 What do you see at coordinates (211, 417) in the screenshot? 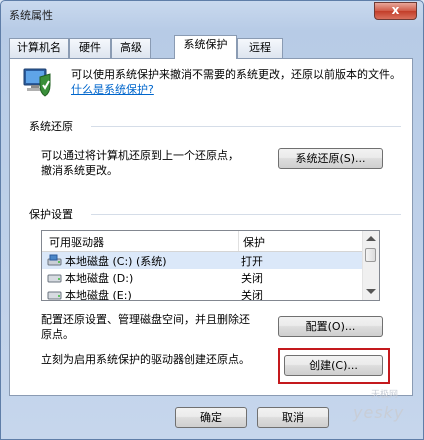
I see `ok-button: 确定` at bounding box center [211, 417].